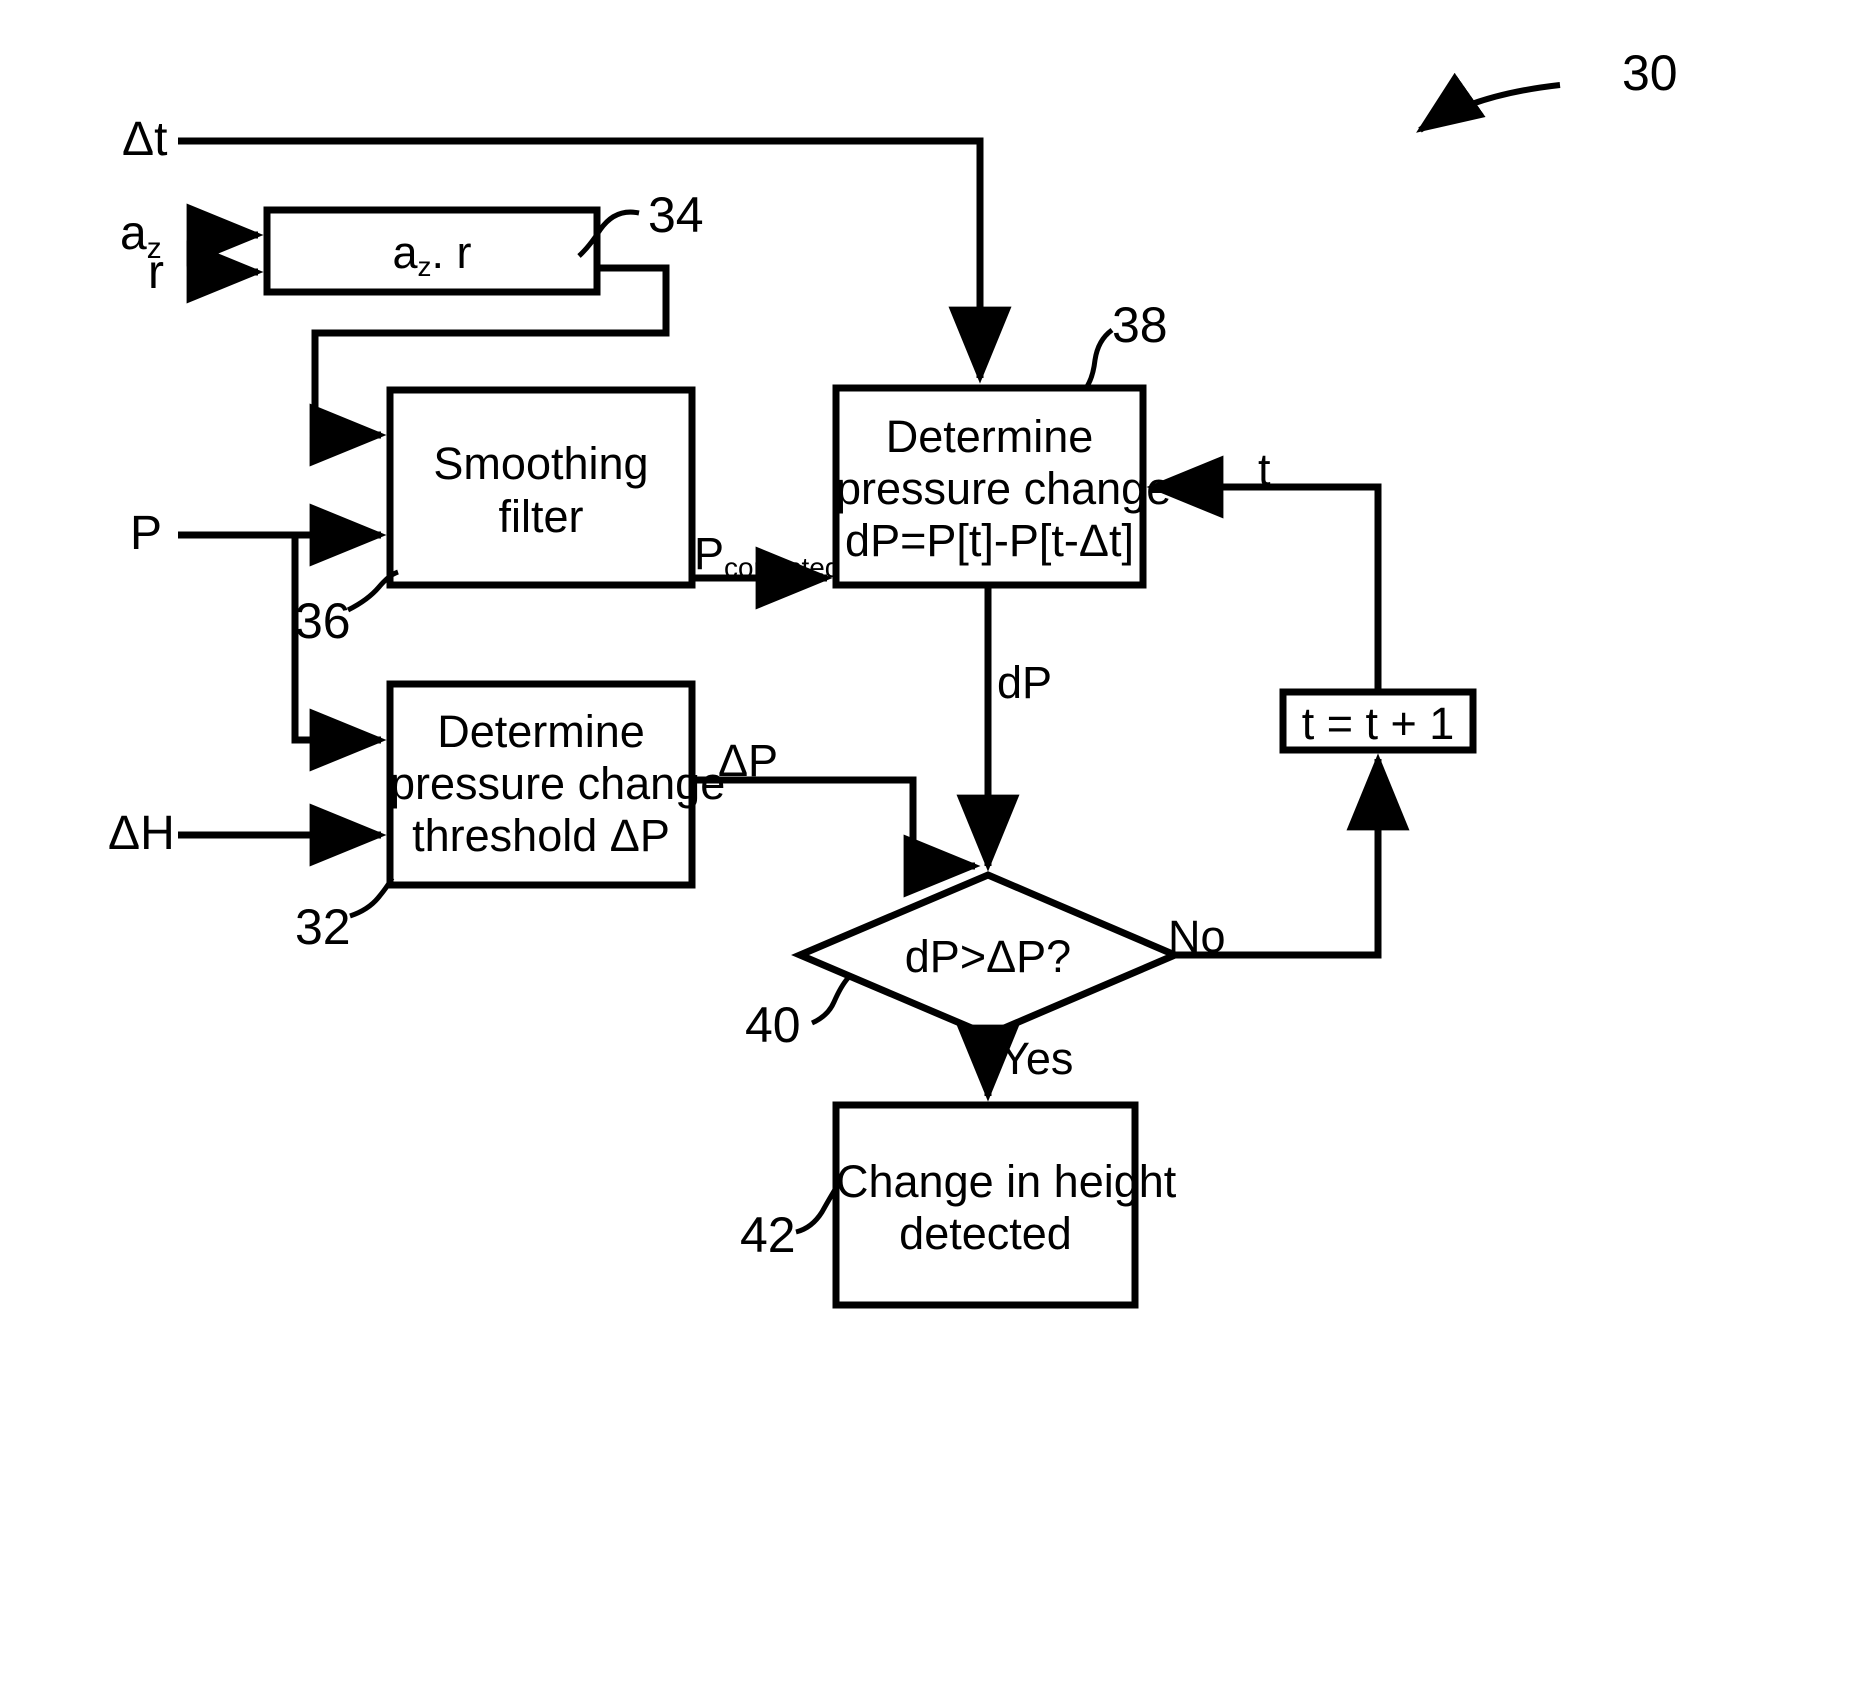 This screenshot has width=1866, height=1696. Describe the element at coordinates (989, 540) in the screenshot. I see `block-pressure-change-line3: dP=P[t]-P[t-Δt]` at that location.